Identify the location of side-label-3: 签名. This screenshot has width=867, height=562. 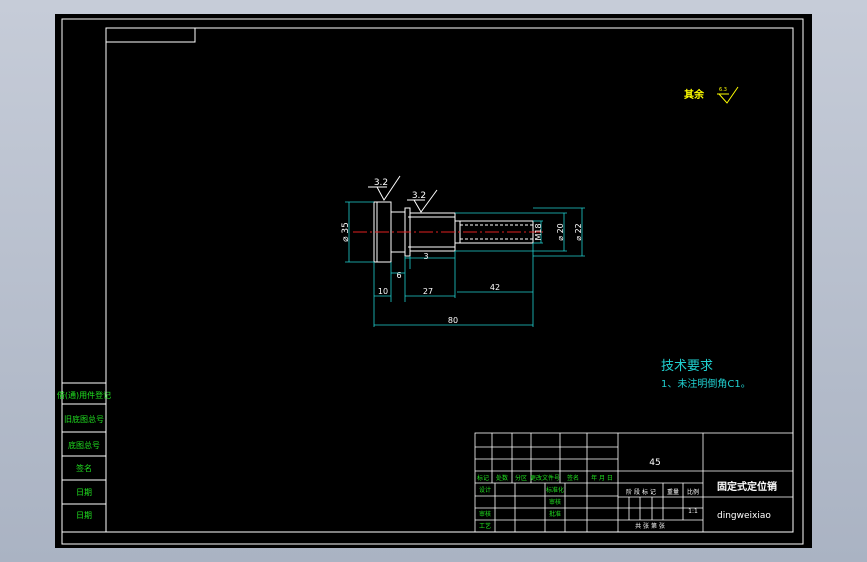
(84, 468).